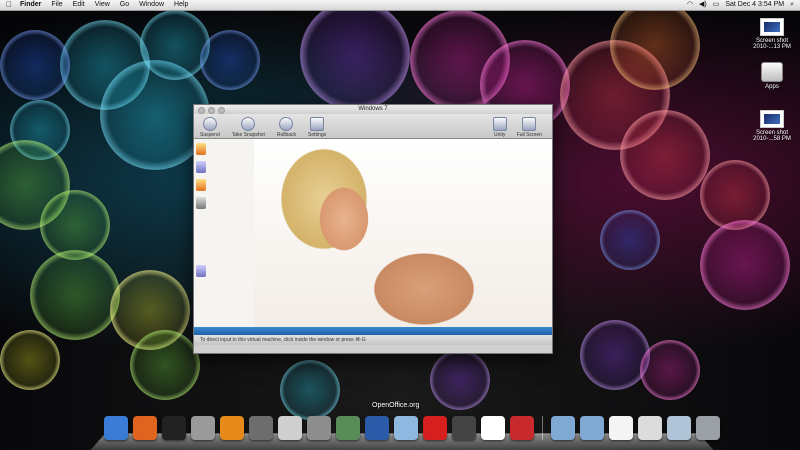 The height and width of the screenshot is (450, 800). I want to click on zoom-button, so click(221, 110).